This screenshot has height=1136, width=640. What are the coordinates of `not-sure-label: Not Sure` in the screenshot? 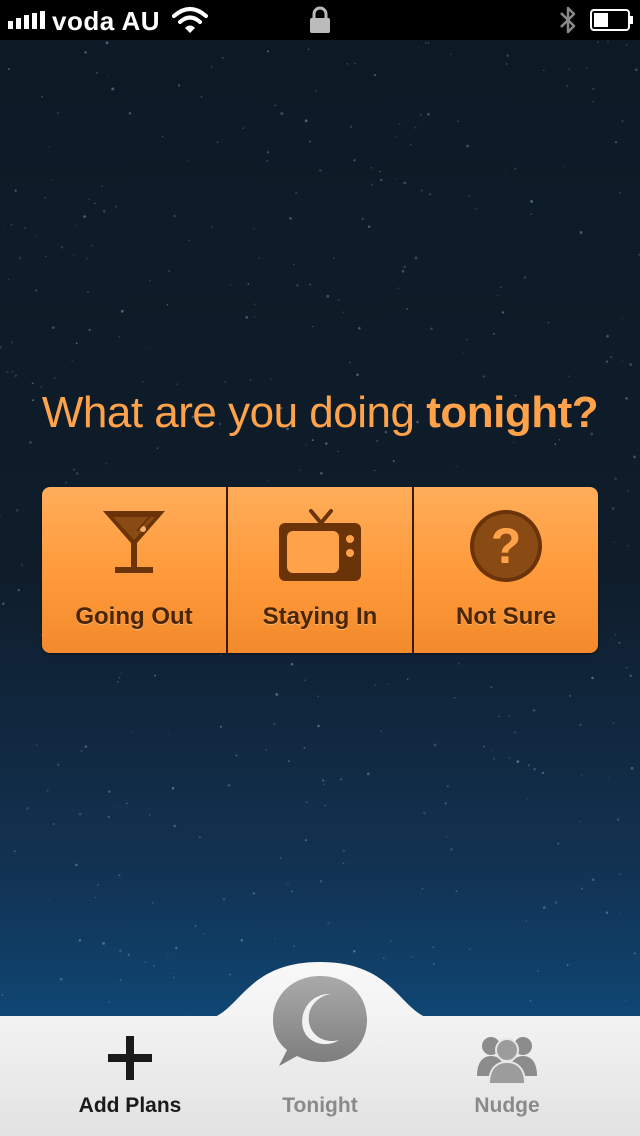 It's located at (505, 616).